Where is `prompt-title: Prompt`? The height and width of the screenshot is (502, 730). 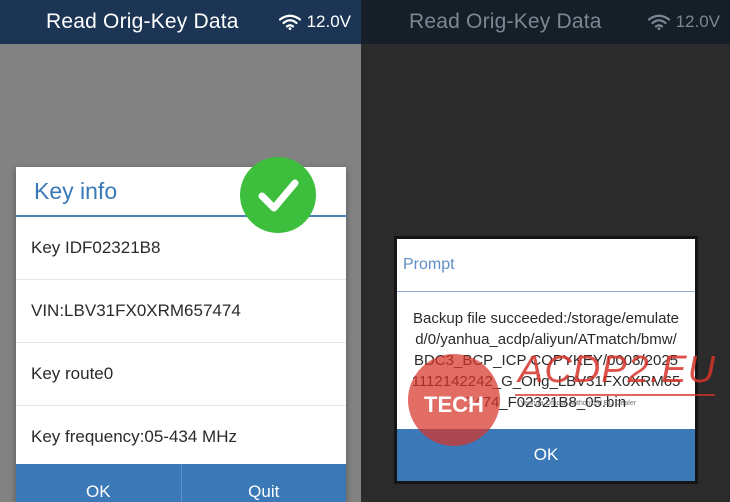 prompt-title: Prompt is located at coordinates (546, 265).